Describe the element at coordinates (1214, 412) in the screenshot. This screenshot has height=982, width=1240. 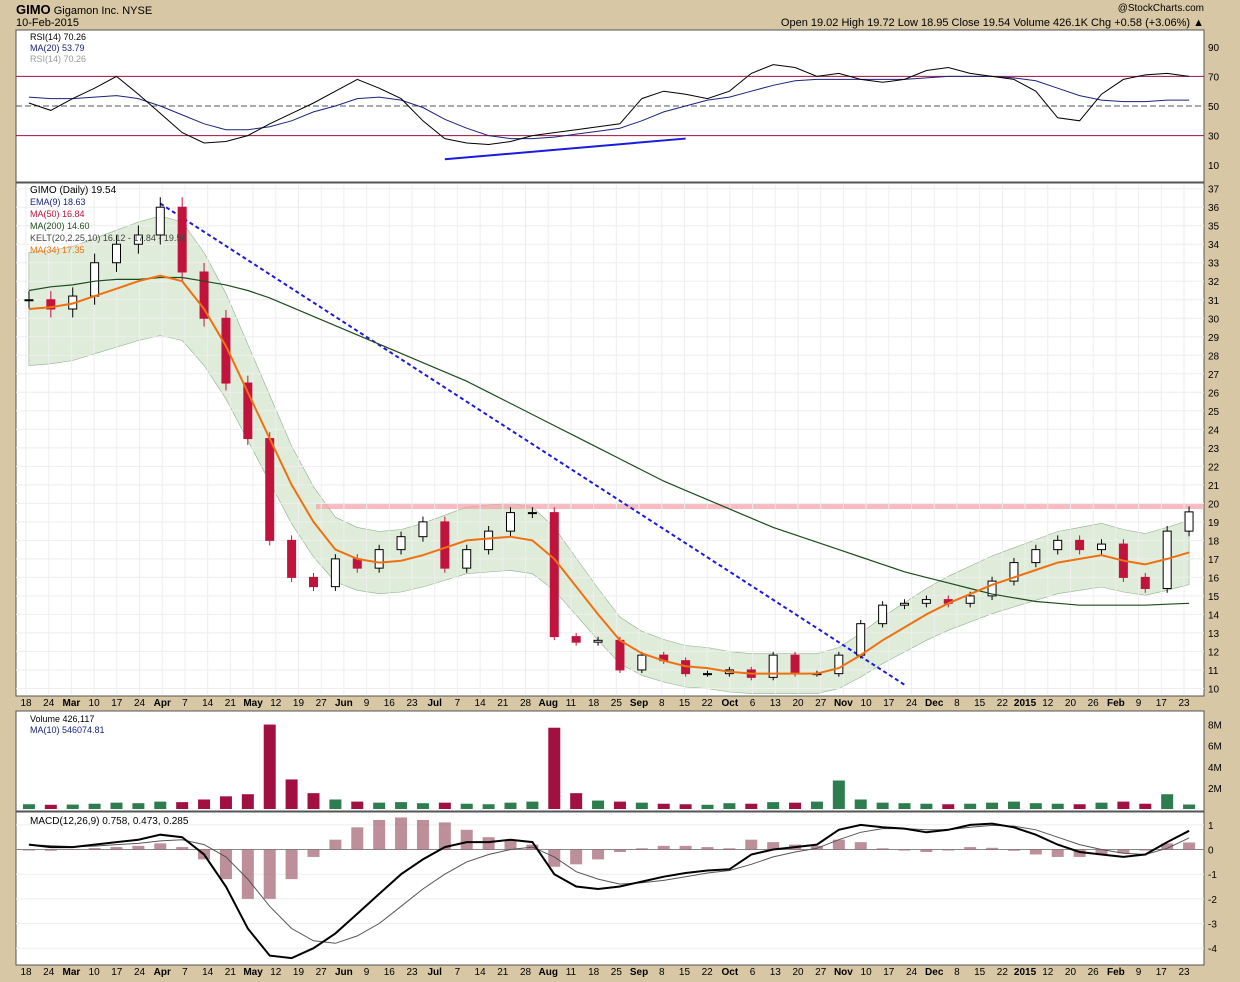
I see `price-tick-label: 25` at that location.